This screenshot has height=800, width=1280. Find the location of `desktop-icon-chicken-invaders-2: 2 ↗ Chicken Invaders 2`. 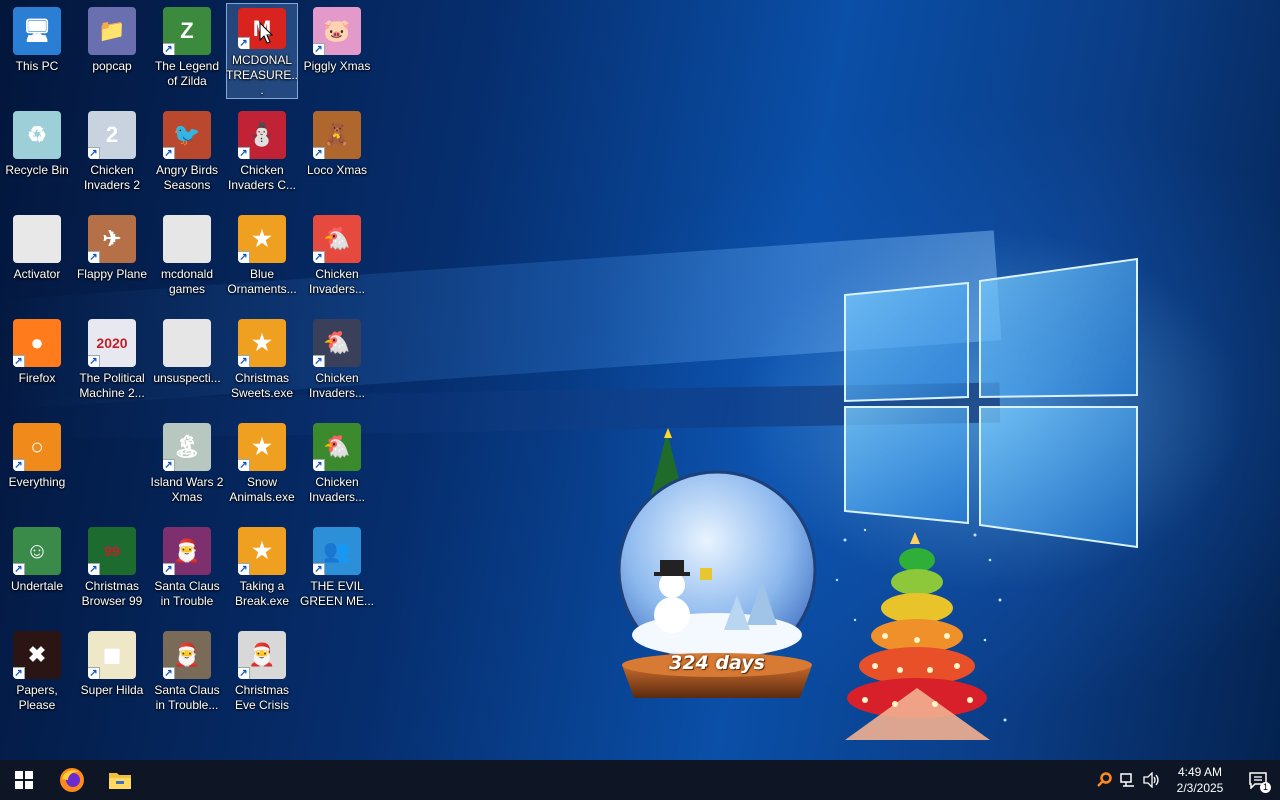

desktop-icon-chicken-invaders-2: 2 ↗ Chicken Invaders 2 is located at coordinates (112, 155).